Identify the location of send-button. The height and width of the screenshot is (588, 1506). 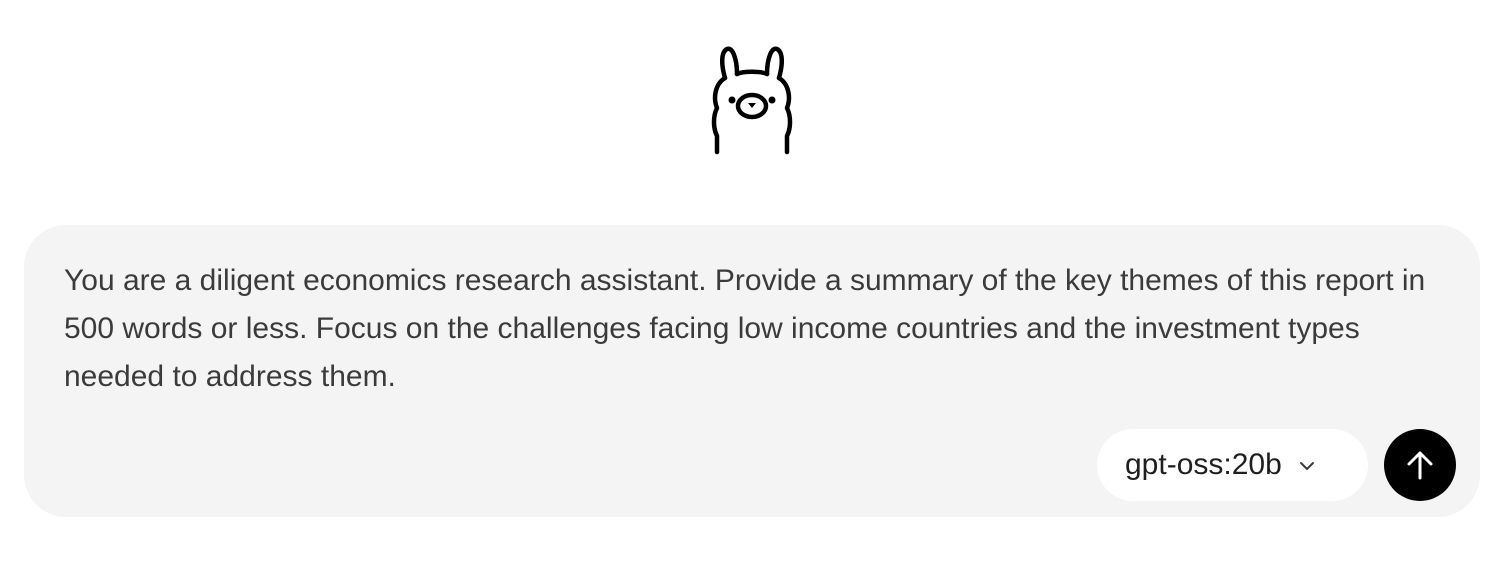
(1420, 465).